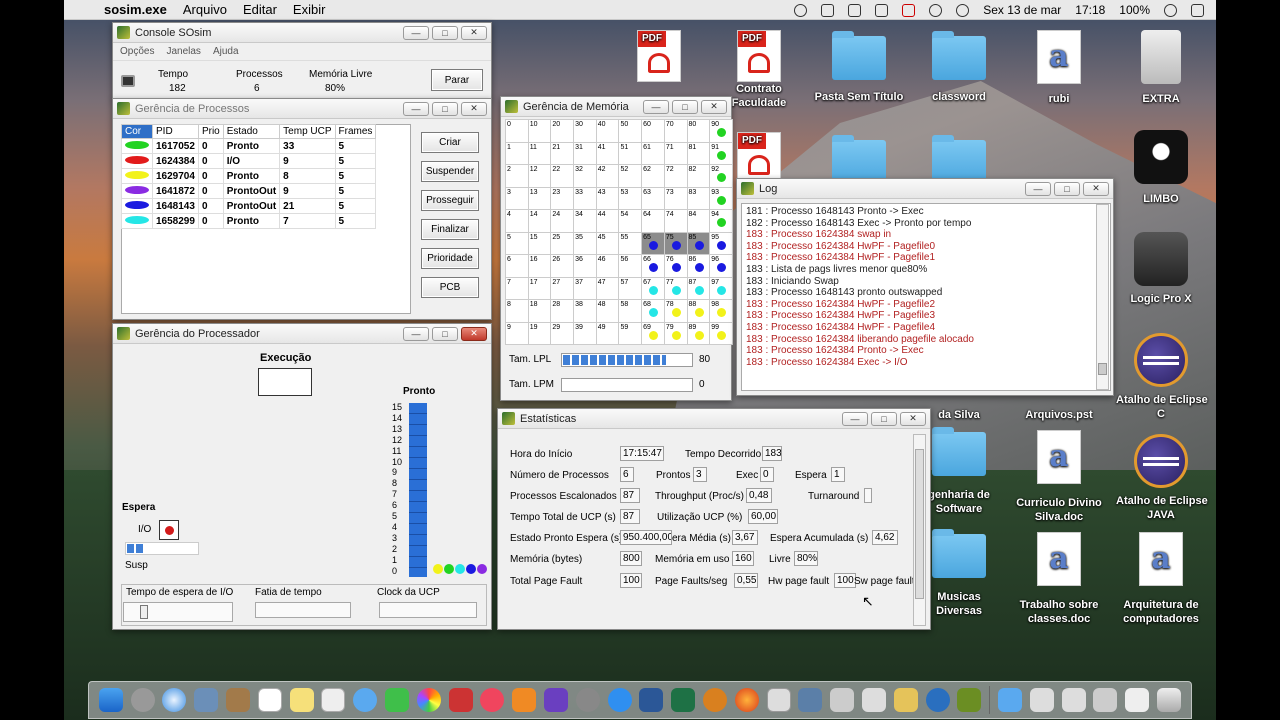  I want to click on console-titlebar: Console SOsim — □ ✕, so click(302, 33).